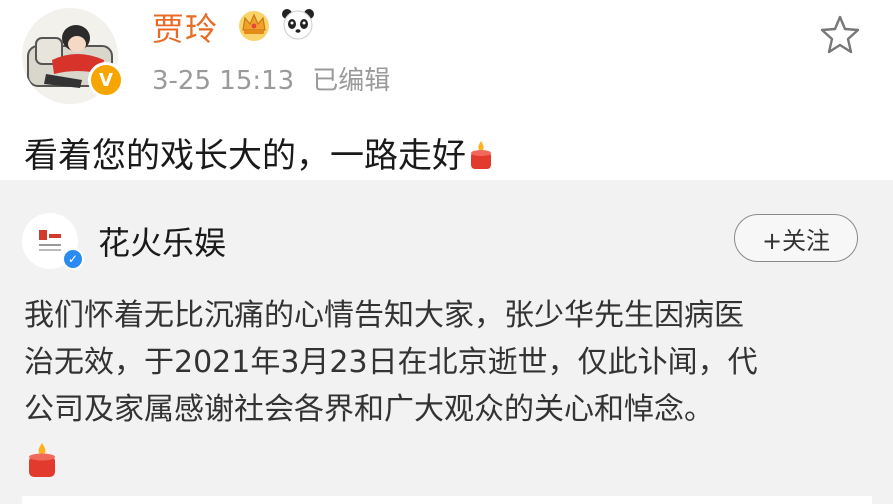 Image resolution: width=893 pixels, height=504 pixels. I want to click on vip-badge-icon: V, so click(106, 80).